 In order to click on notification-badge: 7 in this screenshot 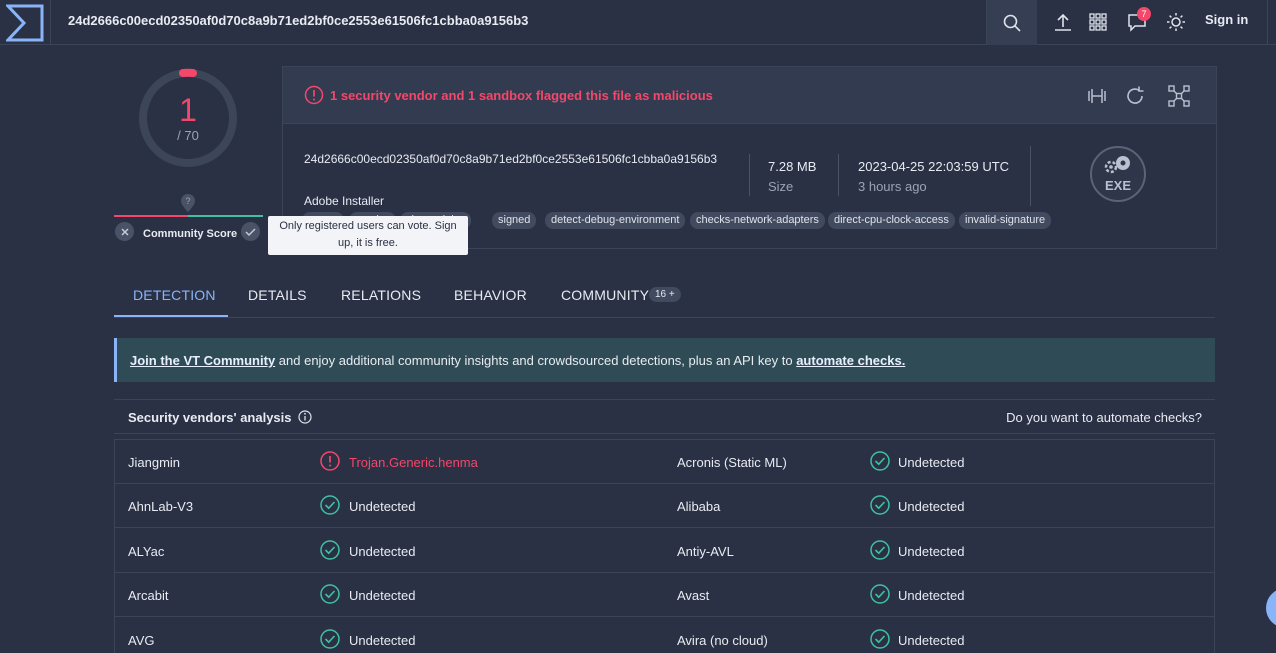, I will do `click(1144, 14)`.